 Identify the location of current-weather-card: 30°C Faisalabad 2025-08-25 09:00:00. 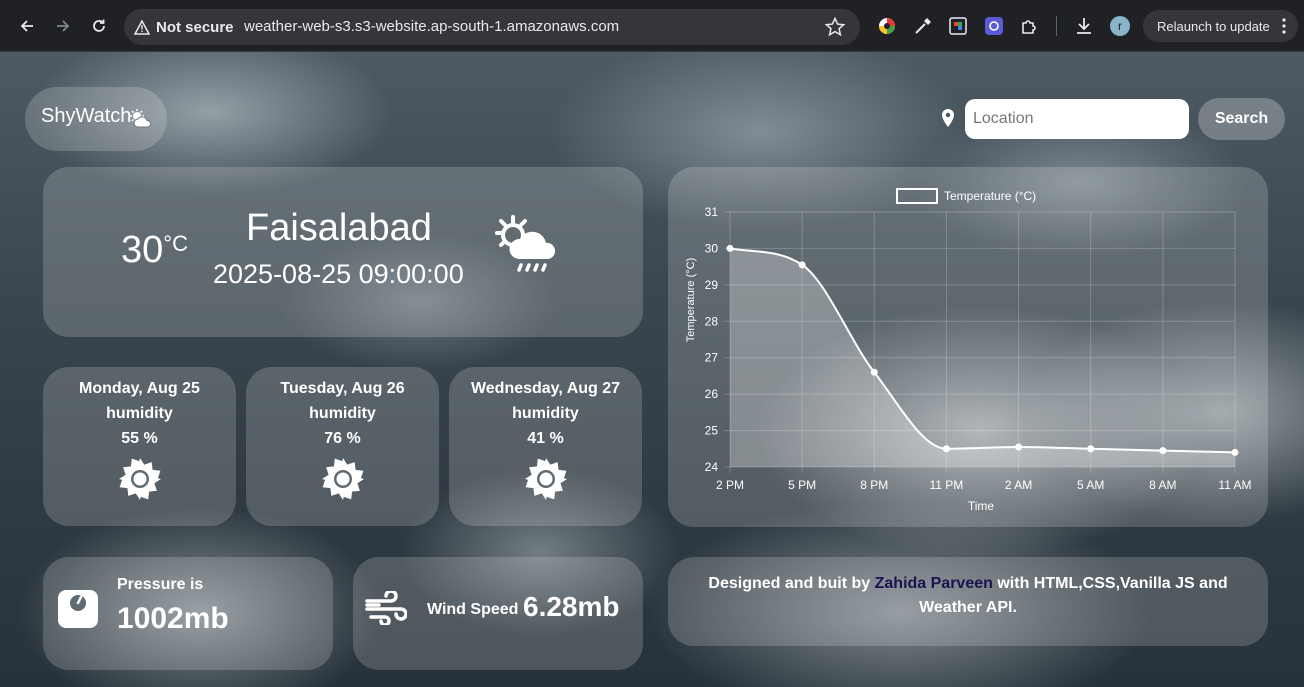
(343, 252).